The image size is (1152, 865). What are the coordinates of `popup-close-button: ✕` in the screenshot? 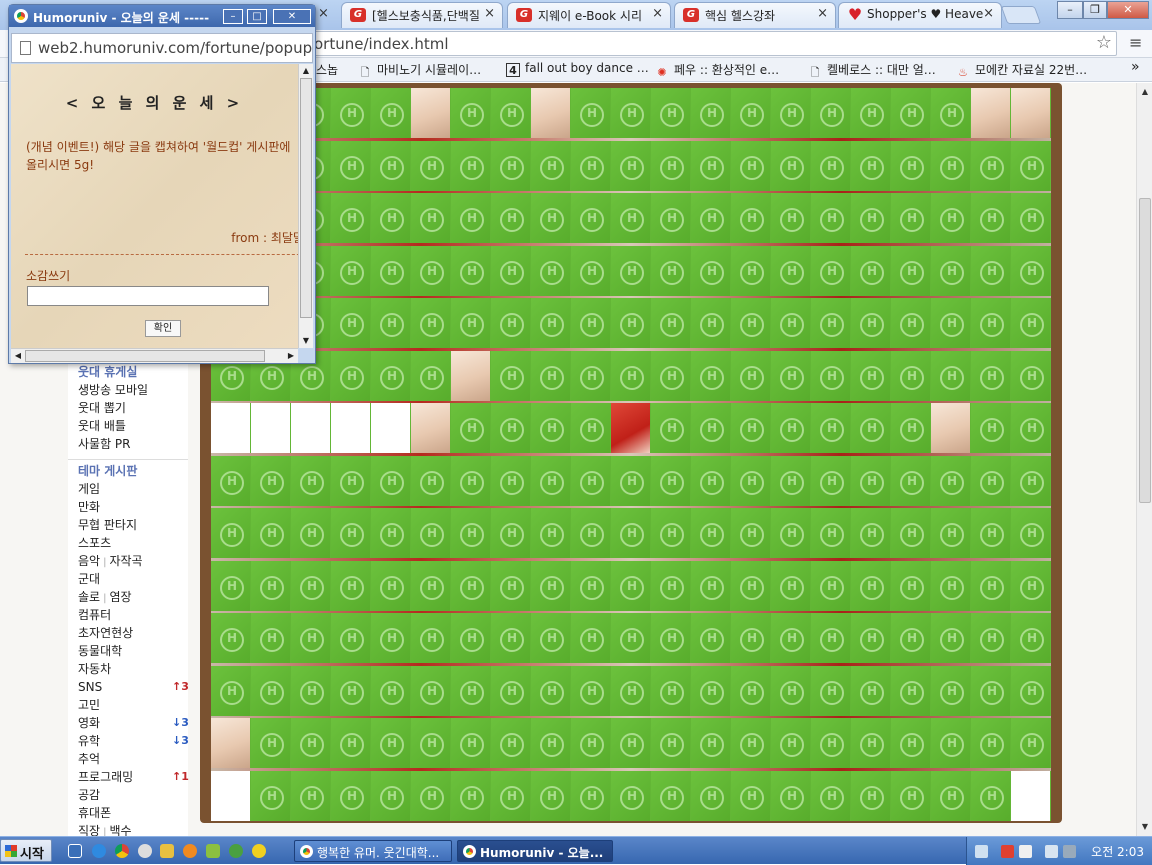 It's located at (292, 16).